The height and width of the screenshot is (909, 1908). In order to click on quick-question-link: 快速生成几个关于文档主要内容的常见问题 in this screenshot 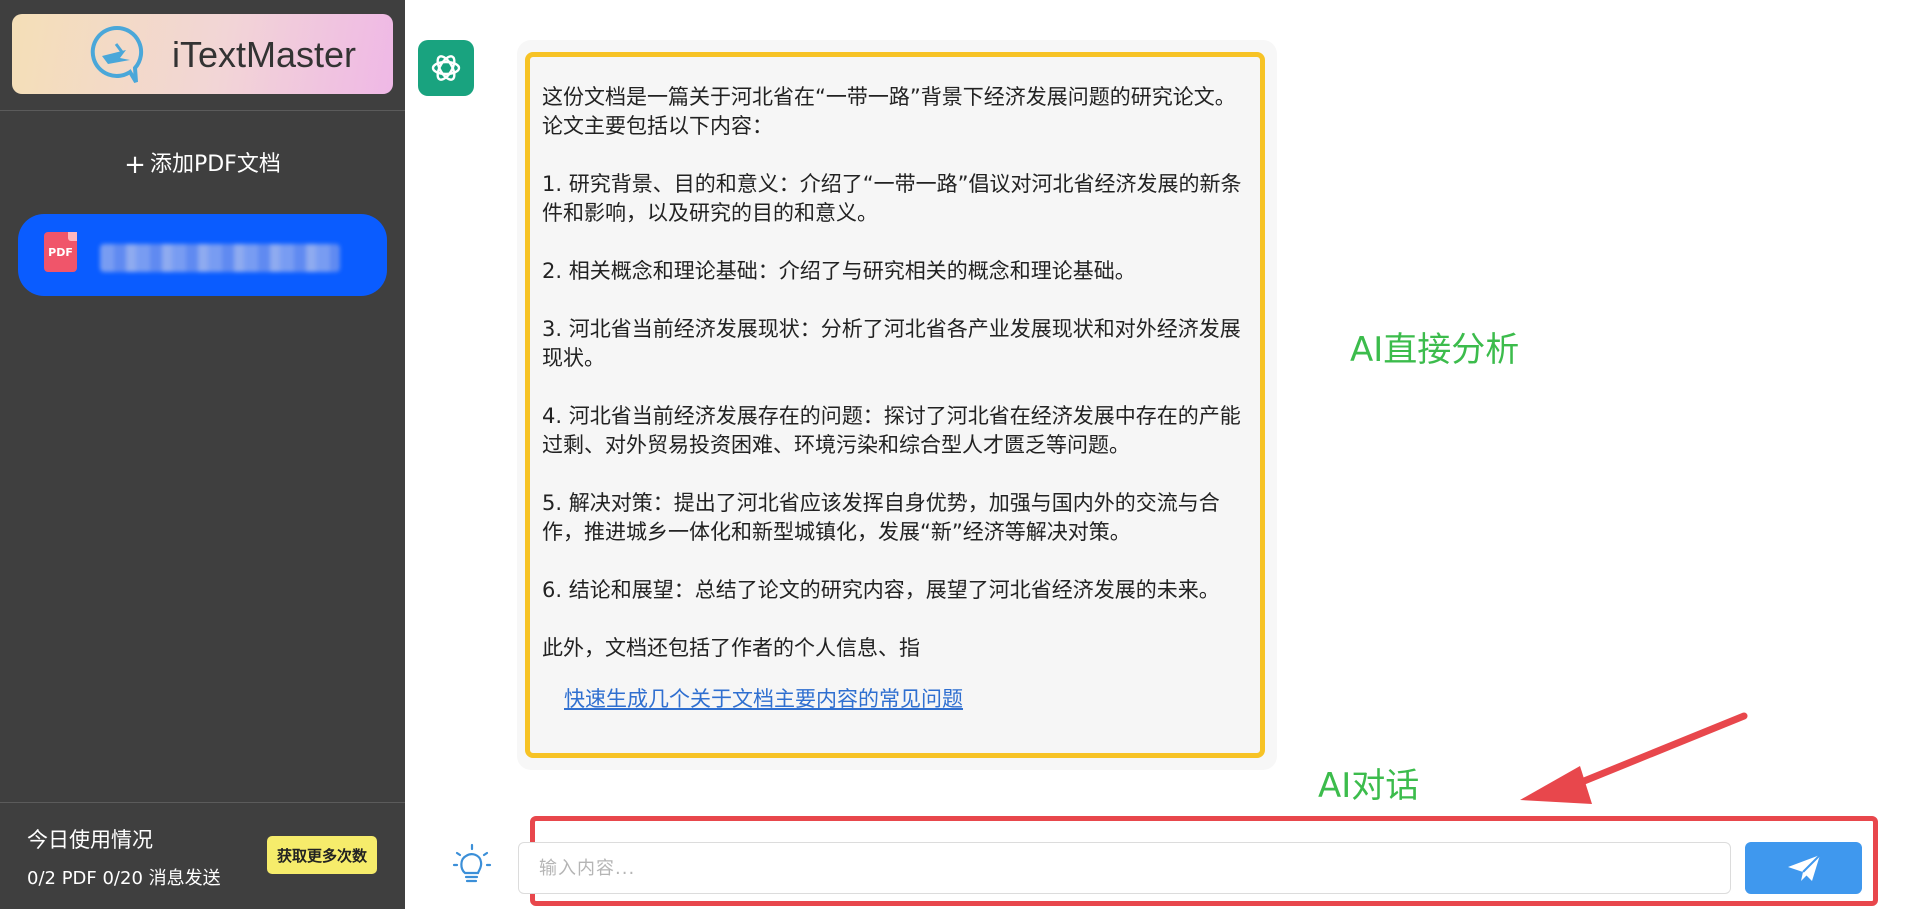, I will do `click(906, 699)`.